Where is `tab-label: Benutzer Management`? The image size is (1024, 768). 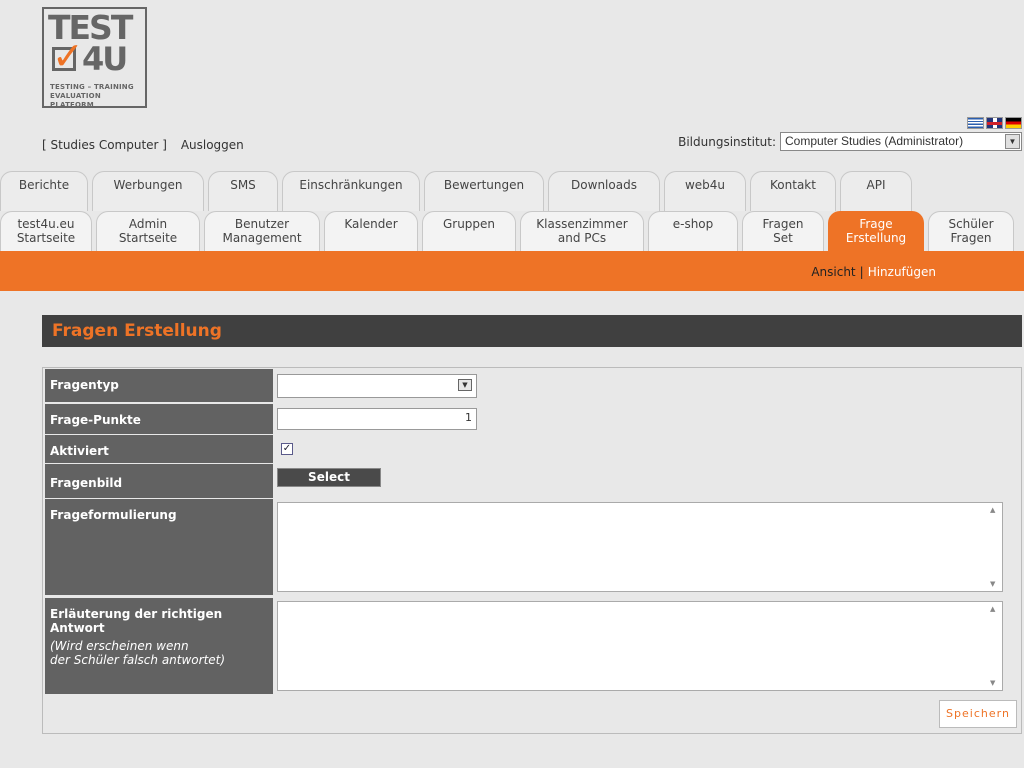
tab-label: Benutzer Management is located at coordinates (262, 231).